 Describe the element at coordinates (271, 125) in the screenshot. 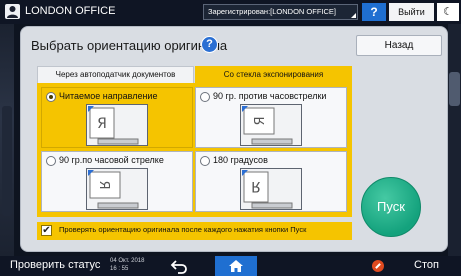

I see `scanner-glass-rotated-ccw-icon: Я` at that location.